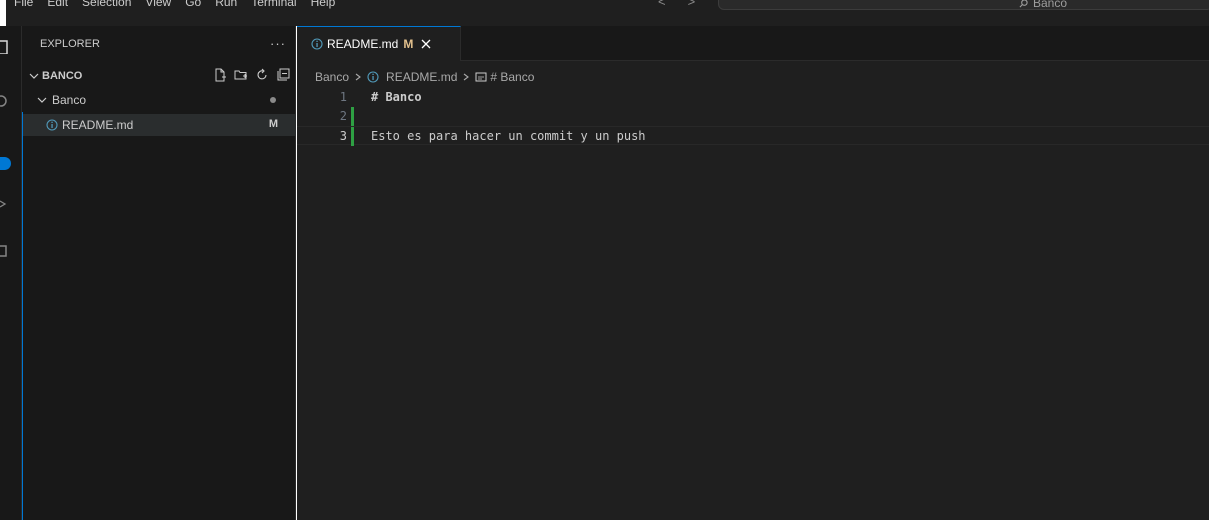 The height and width of the screenshot is (520, 1209). I want to click on close-icon, so click(426, 44).